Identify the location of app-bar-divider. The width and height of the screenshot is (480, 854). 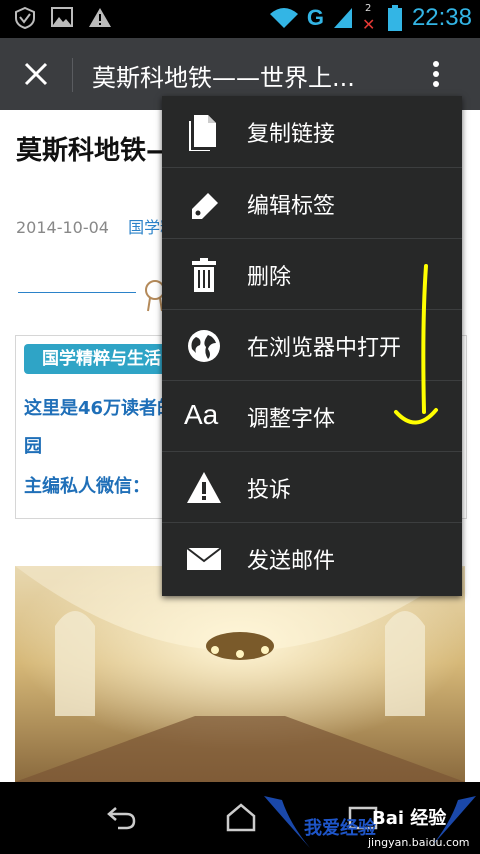
(72, 75).